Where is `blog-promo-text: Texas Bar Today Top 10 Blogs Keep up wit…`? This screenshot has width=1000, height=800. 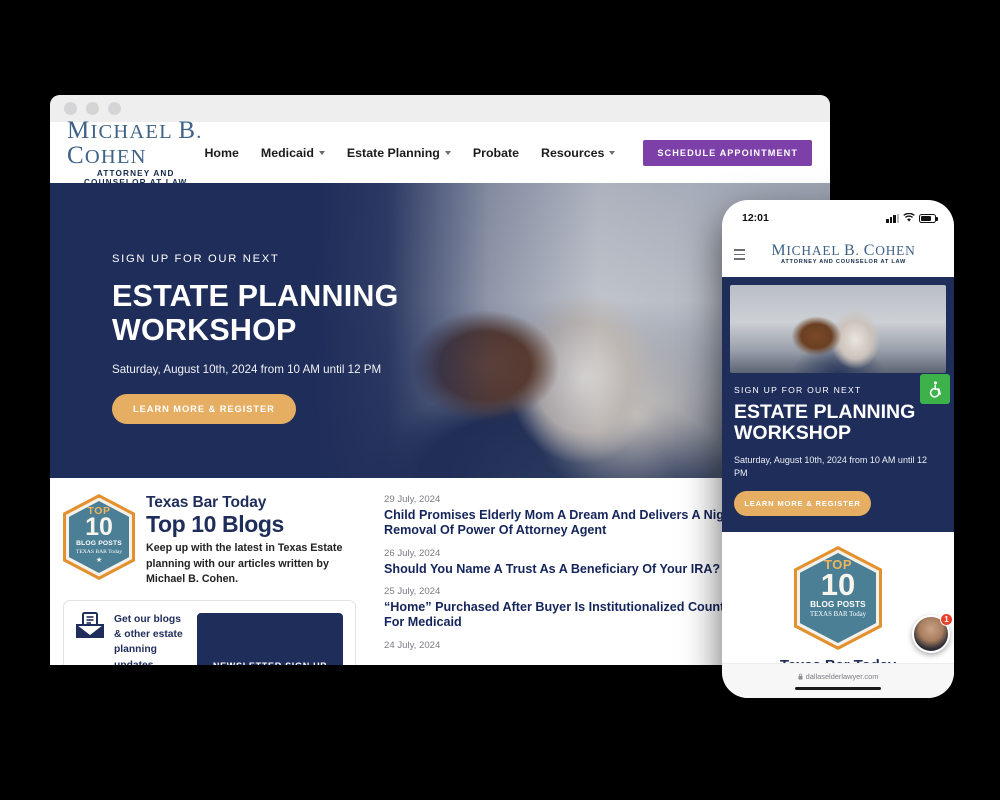
blog-promo-text: Texas Bar Today Top 10 Blogs Keep up wit… is located at coordinates (251, 541).